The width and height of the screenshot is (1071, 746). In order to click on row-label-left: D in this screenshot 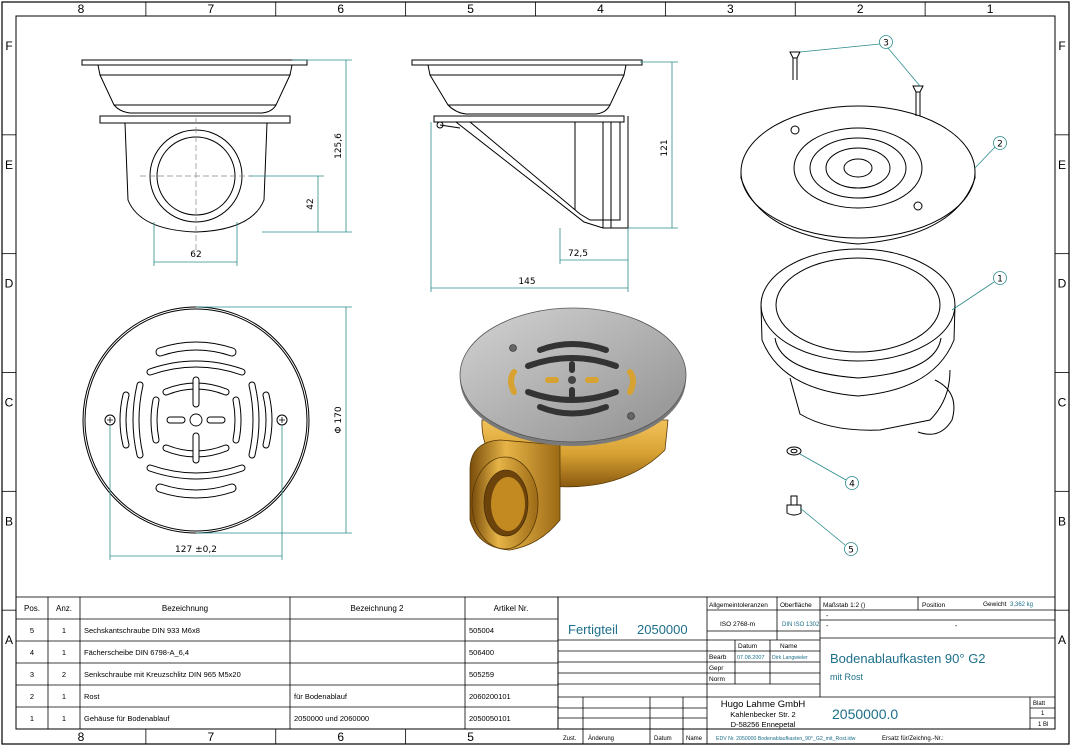, I will do `click(9, 284)`.